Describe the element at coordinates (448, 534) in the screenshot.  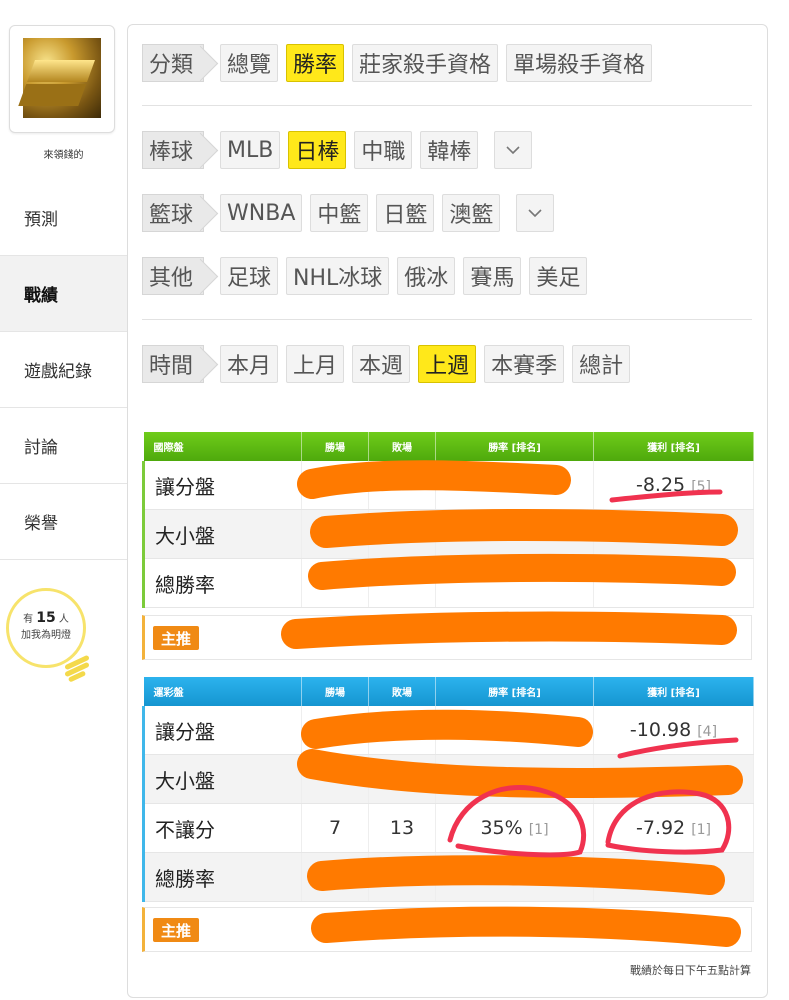
I see `table-row: 大小盤` at that location.